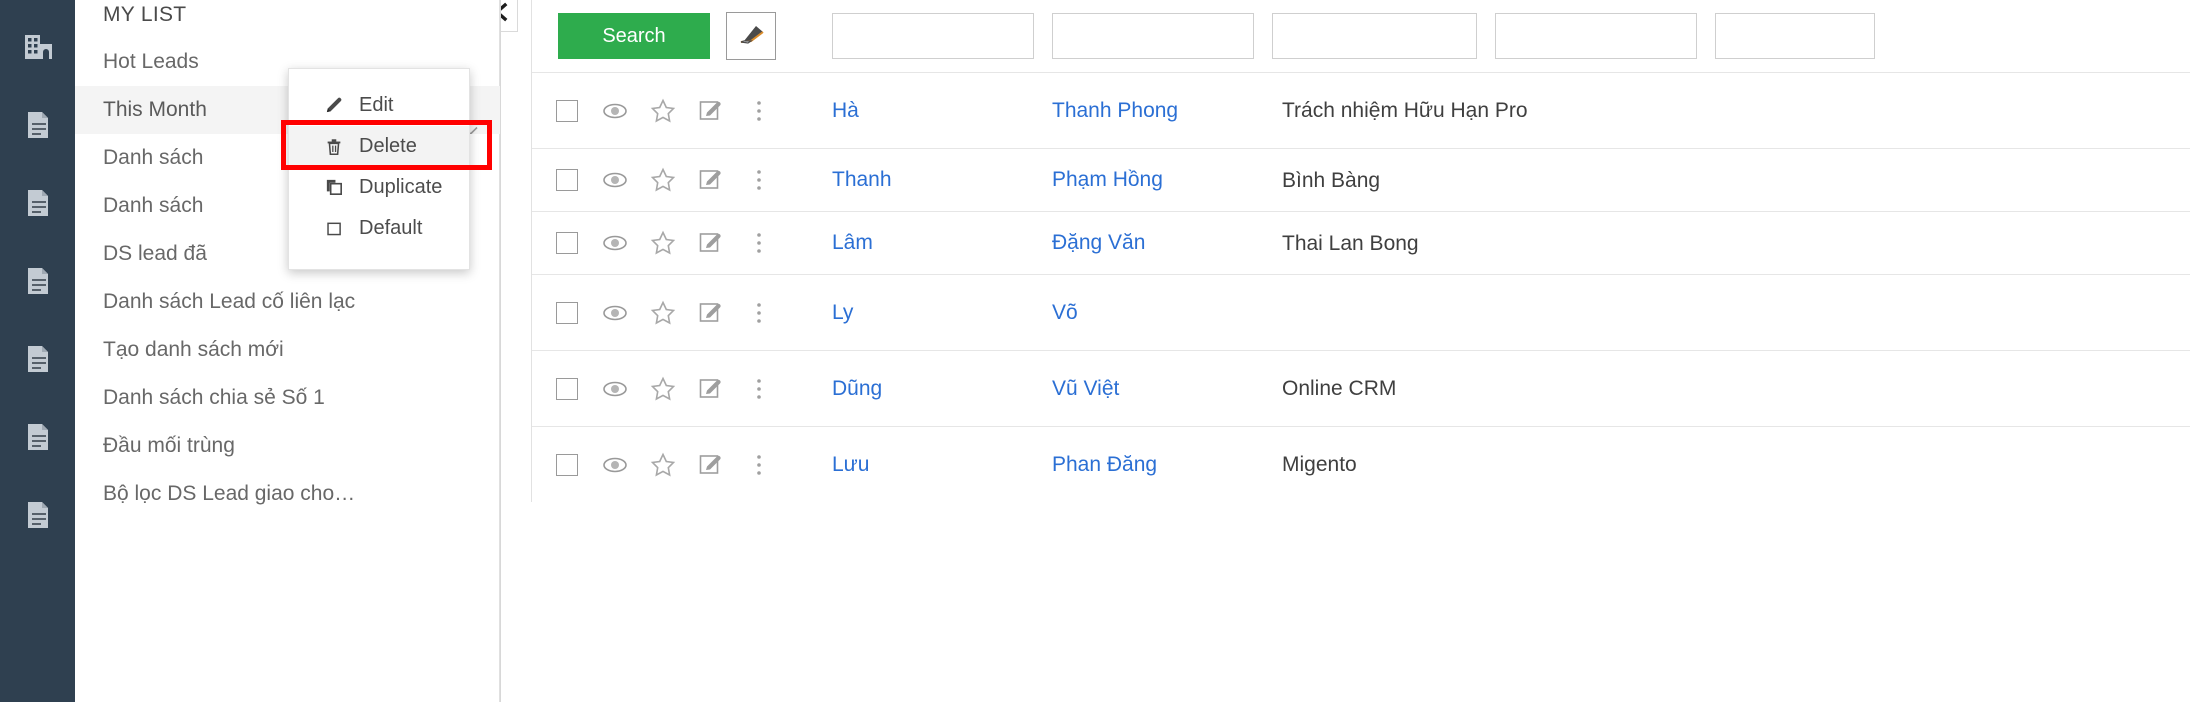 Image resolution: width=2190 pixels, height=702 pixels. I want to click on lead-first-name: Lâm, so click(942, 243).